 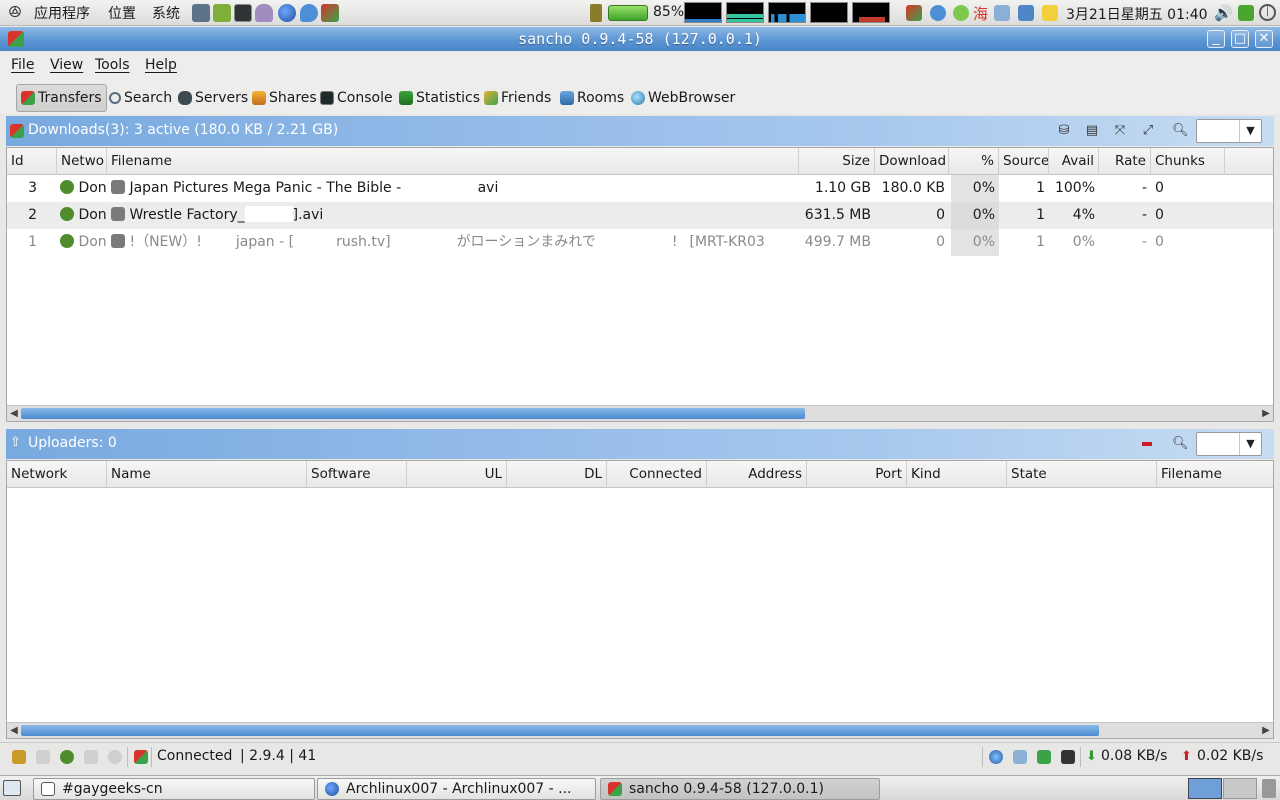 What do you see at coordinates (166, 13) in the screenshot?
I see `system-menu: 系统` at bounding box center [166, 13].